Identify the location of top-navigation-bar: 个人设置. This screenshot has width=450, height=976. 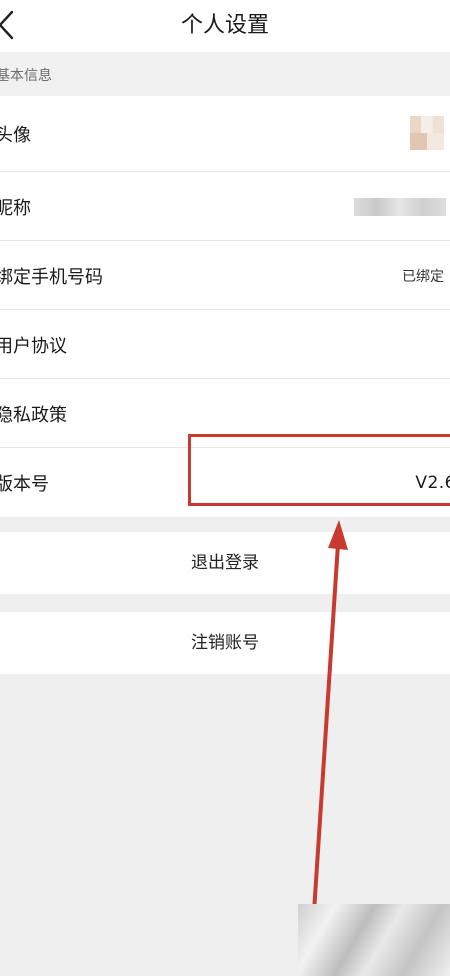
(225, 26).